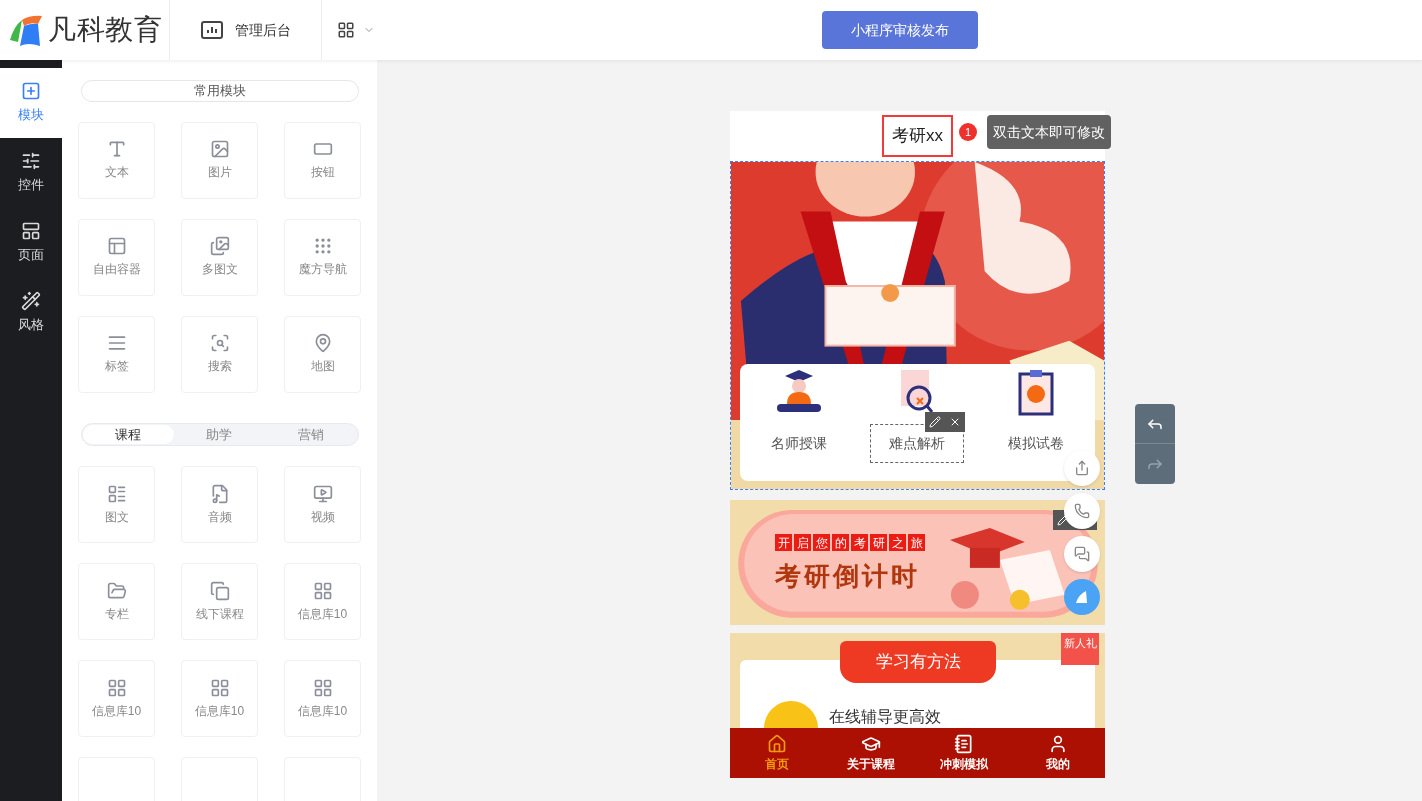 This screenshot has height=801, width=1422. Describe the element at coordinates (219, 590) in the screenshot. I see `monitors-icon` at that location.